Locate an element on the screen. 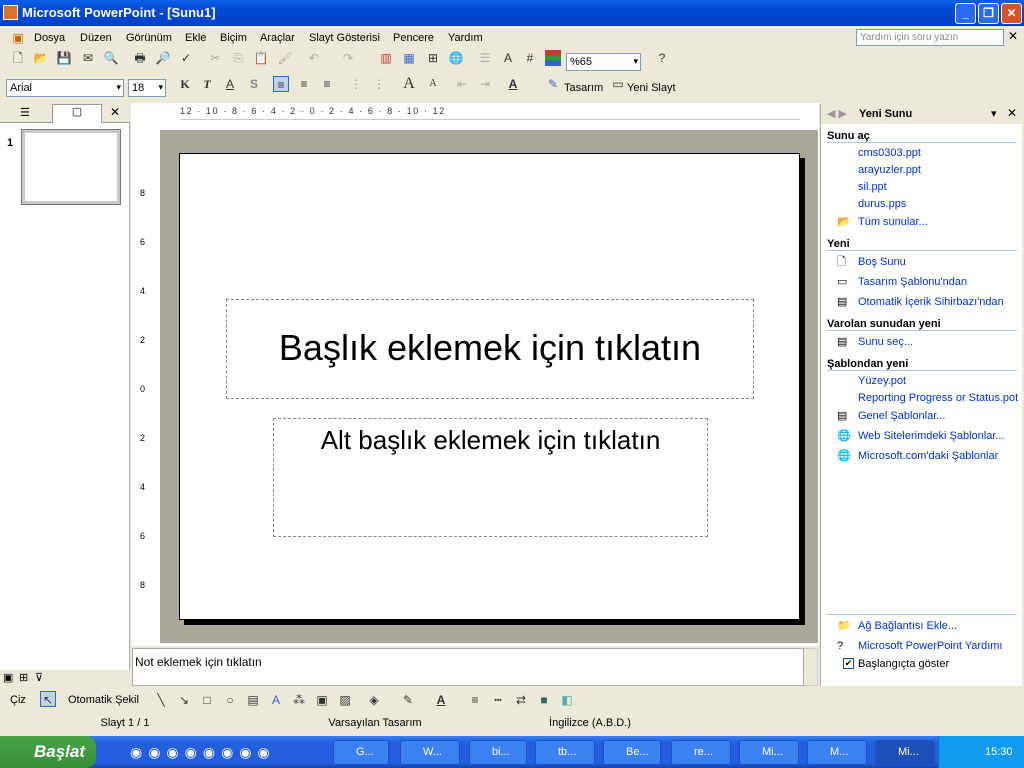 This screenshot has height=768, width=1024. new-icon: 🗋 is located at coordinates (18, 58).